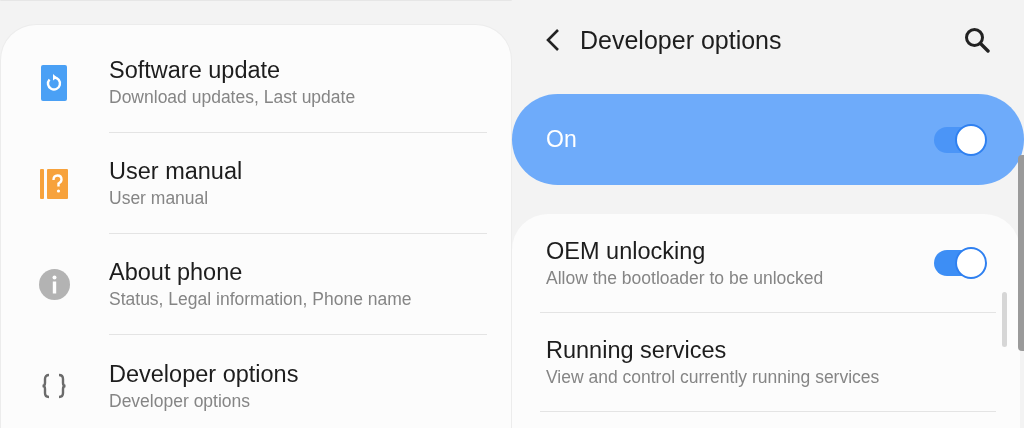 The width and height of the screenshot is (1024, 428). I want to click on item-title: User manual, so click(176, 171).